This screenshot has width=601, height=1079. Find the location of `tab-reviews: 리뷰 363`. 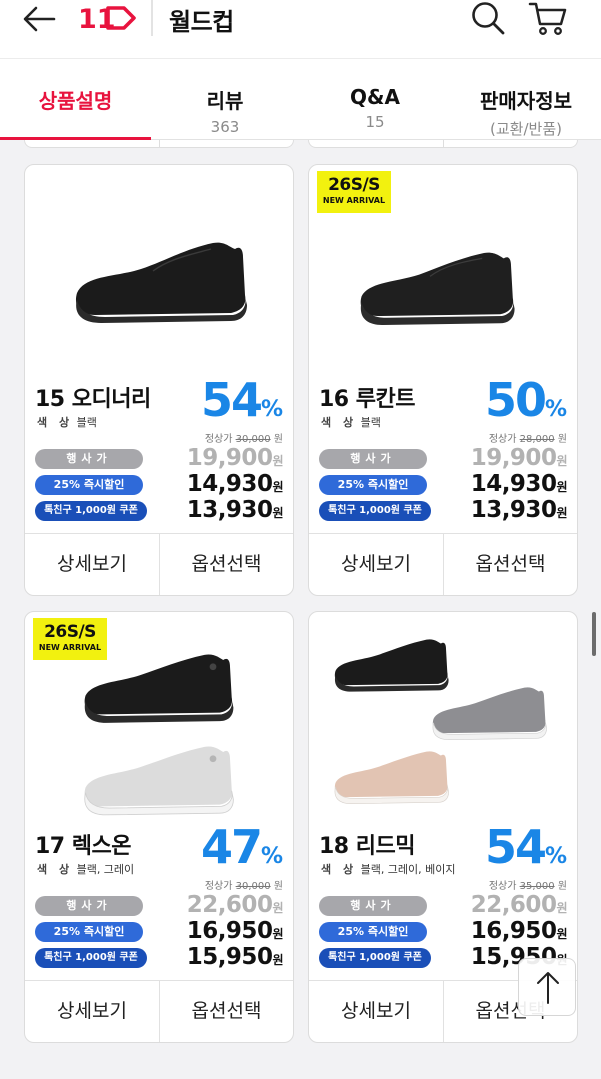

tab-reviews: 리뷰 363 is located at coordinates (225, 110).